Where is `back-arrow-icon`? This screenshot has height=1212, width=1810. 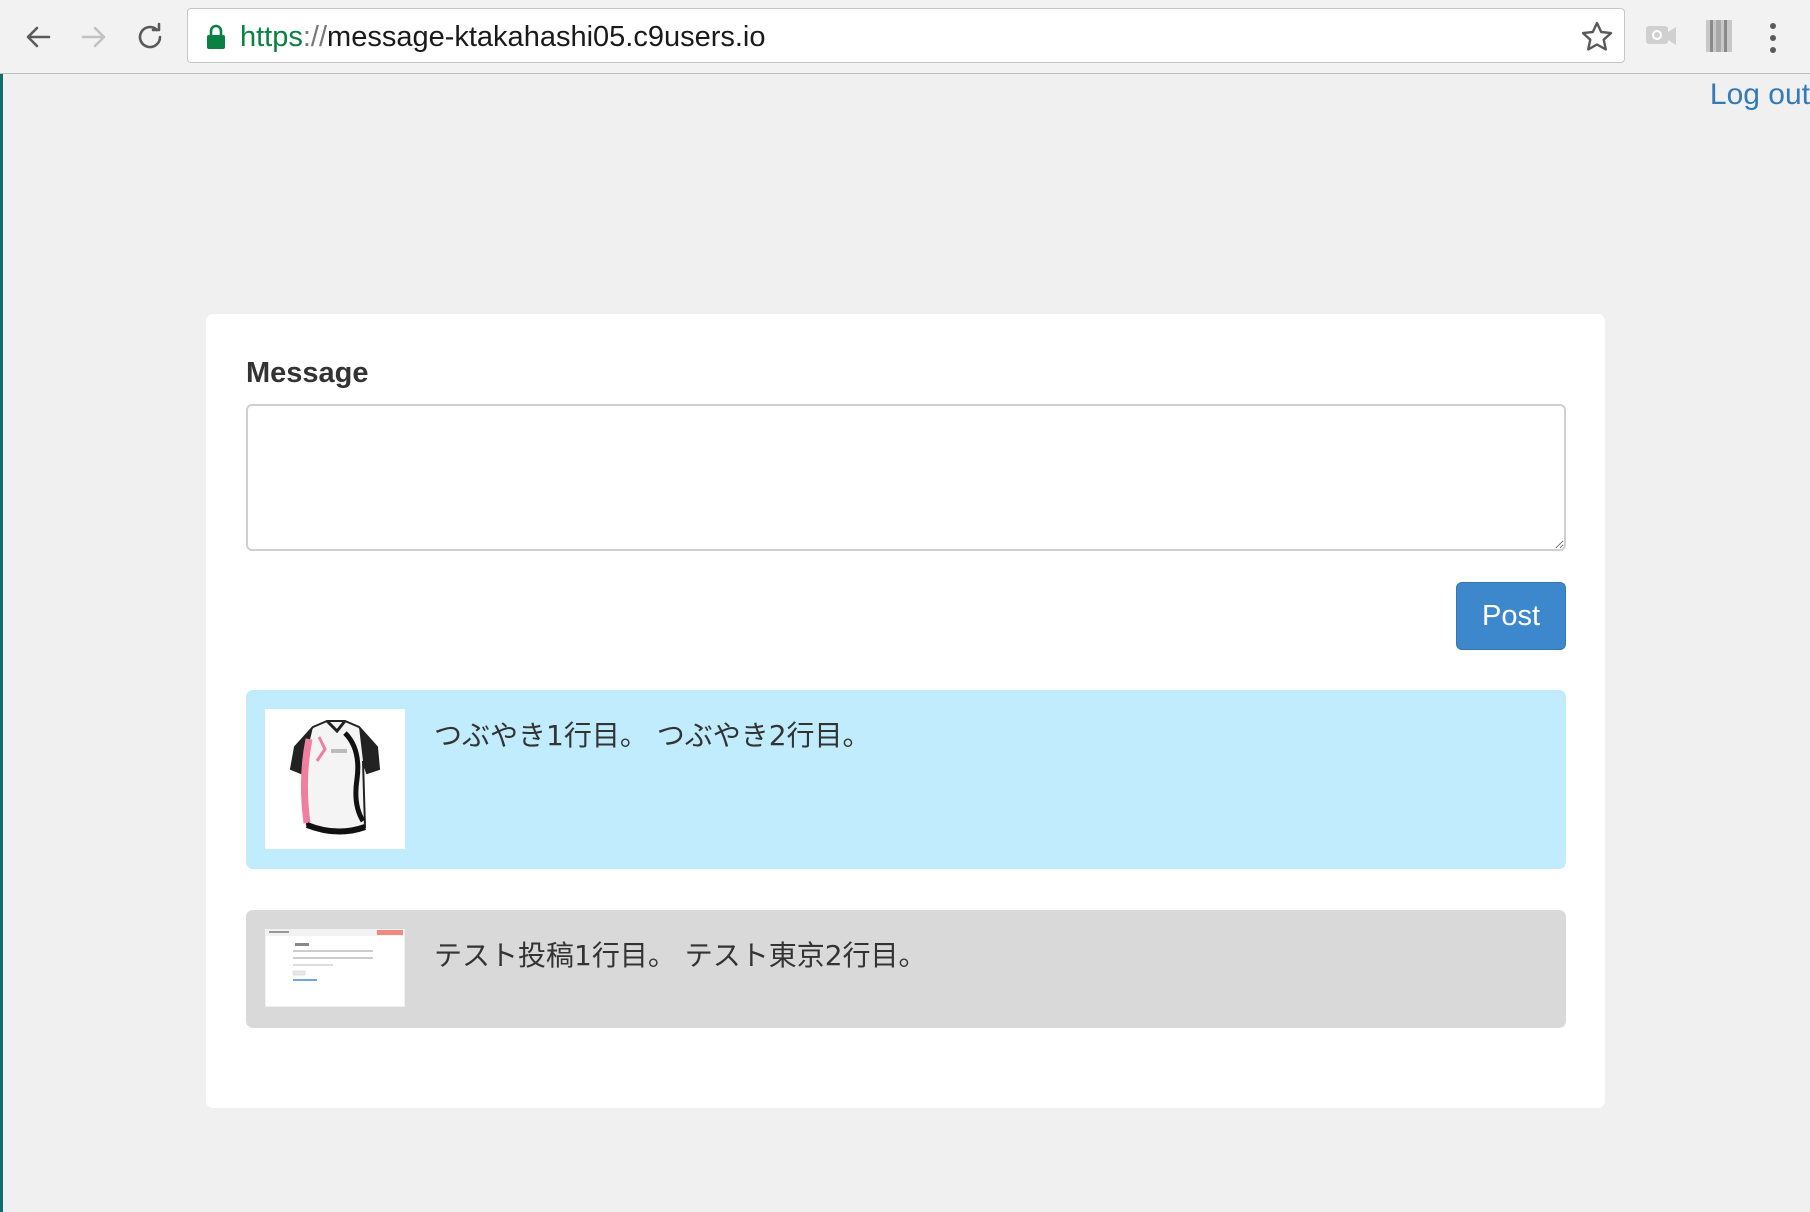 back-arrow-icon is located at coordinates (38, 37).